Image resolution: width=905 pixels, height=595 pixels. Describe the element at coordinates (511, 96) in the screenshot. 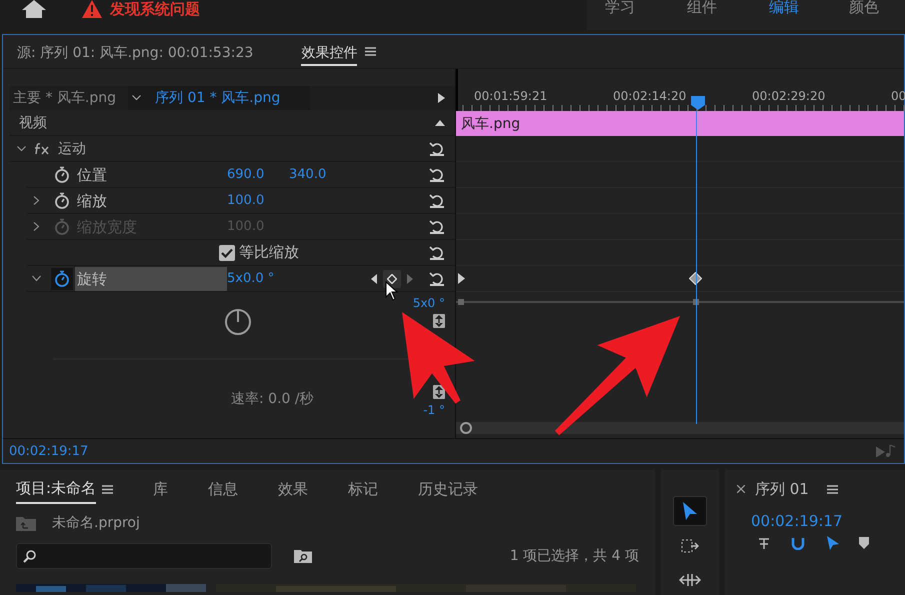

I see `ruler-timecode: 00:01:59:21` at that location.